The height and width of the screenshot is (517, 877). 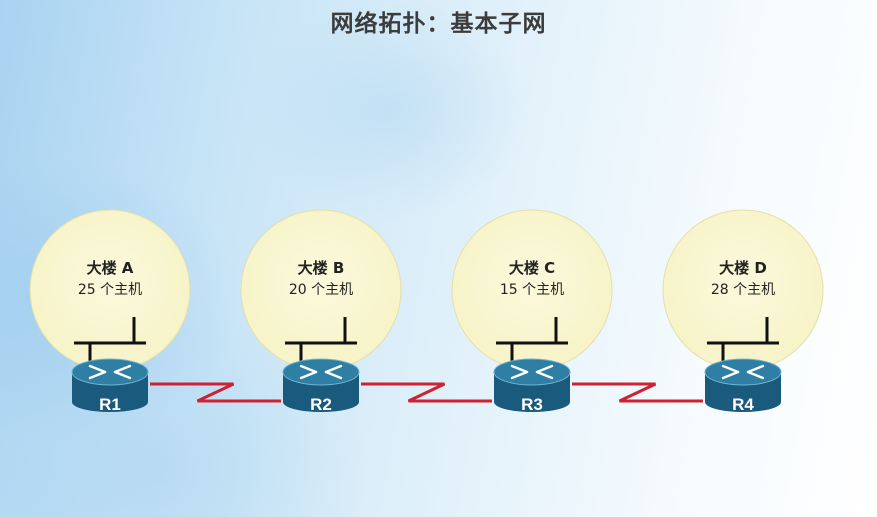 I want to click on router-label: R2, so click(x=321, y=404).